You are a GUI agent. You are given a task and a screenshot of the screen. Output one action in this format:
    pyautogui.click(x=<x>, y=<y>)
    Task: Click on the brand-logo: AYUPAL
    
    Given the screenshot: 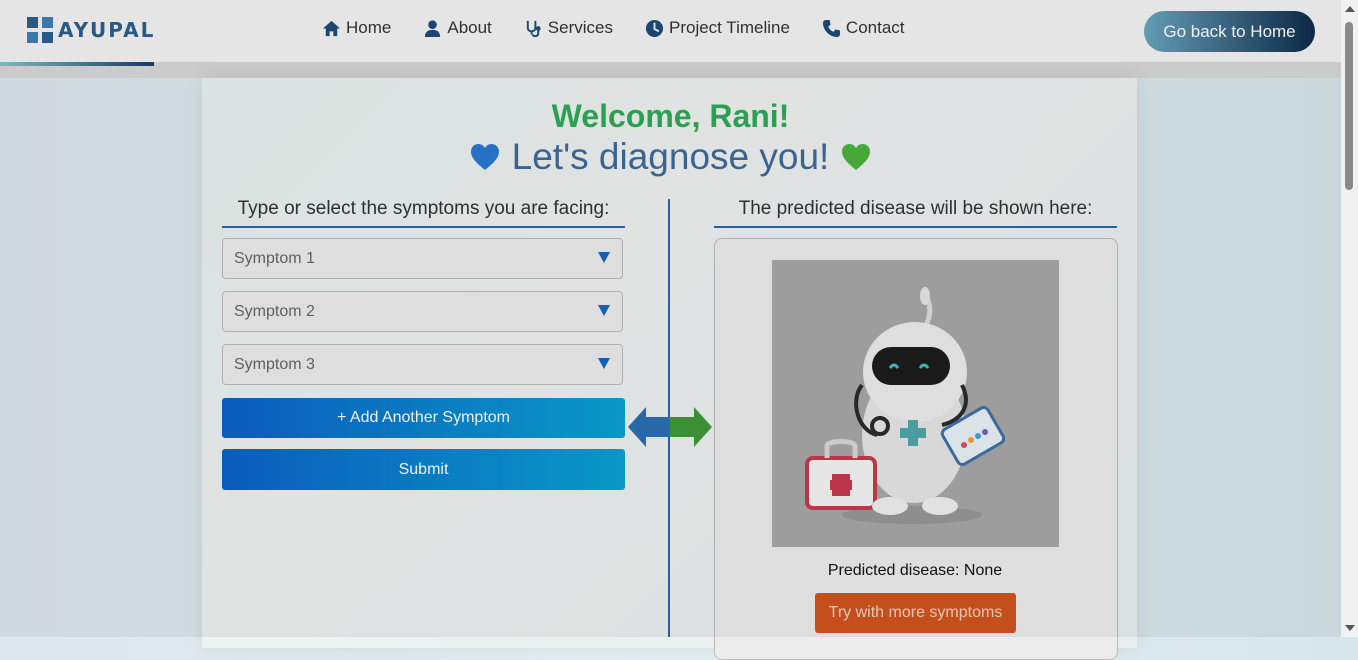 What is the action you would take?
    pyautogui.click(x=90, y=30)
    